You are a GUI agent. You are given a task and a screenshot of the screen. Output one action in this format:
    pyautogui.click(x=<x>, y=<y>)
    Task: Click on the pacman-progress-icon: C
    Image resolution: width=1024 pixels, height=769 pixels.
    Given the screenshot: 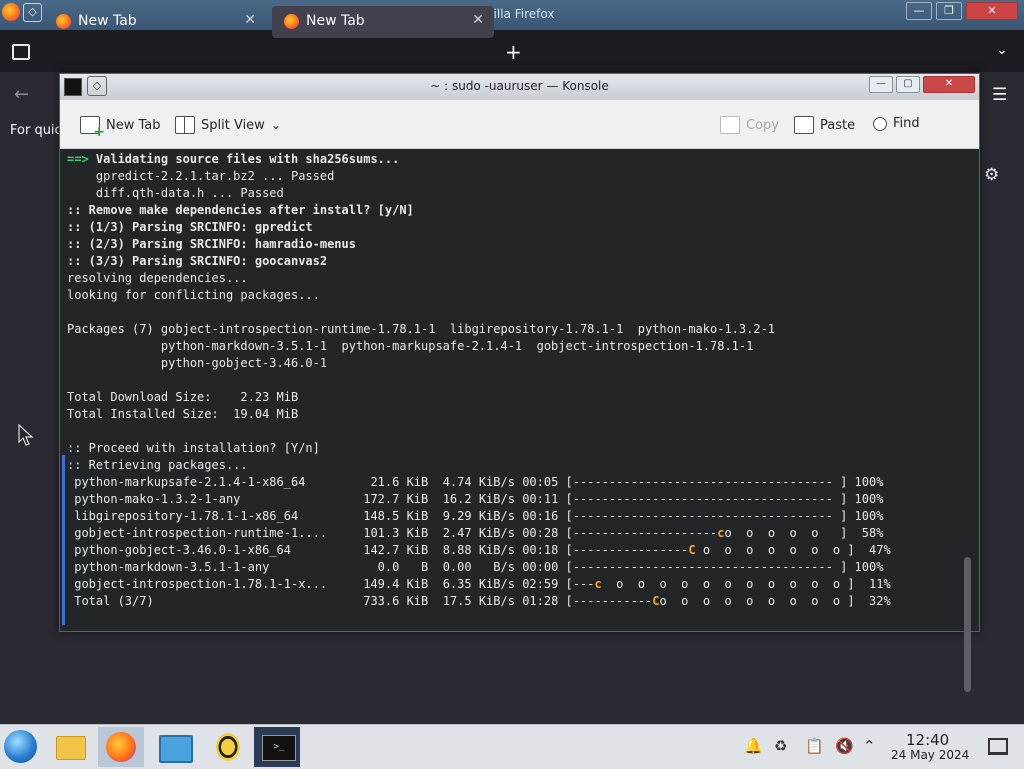 What is the action you would take?
    pyautogui.click(x=692, y=550)
    